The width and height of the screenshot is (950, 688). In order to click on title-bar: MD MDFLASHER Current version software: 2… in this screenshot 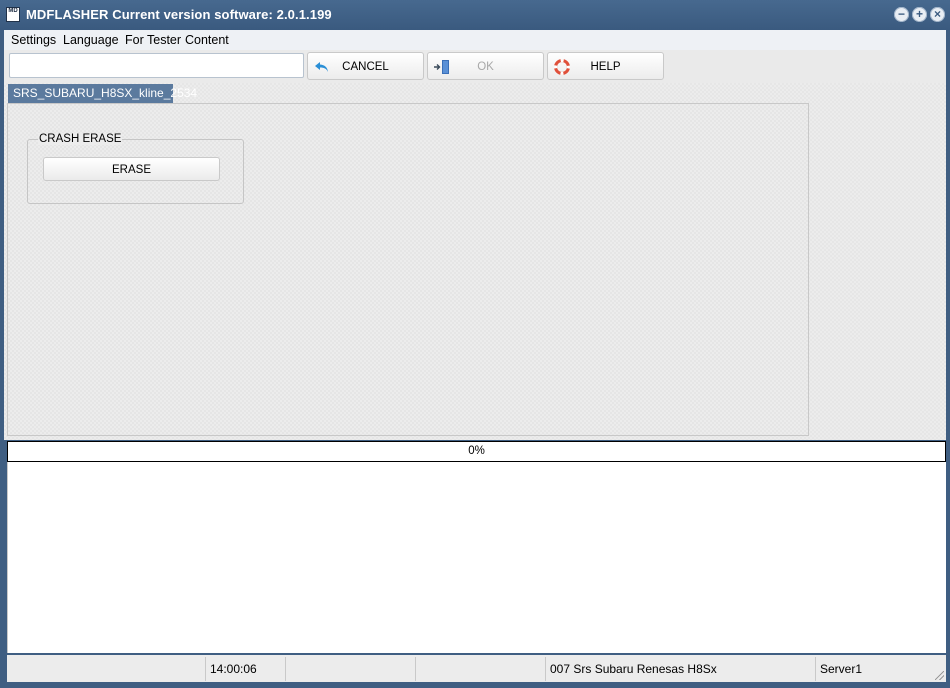, I will do `click(475, 15)`.